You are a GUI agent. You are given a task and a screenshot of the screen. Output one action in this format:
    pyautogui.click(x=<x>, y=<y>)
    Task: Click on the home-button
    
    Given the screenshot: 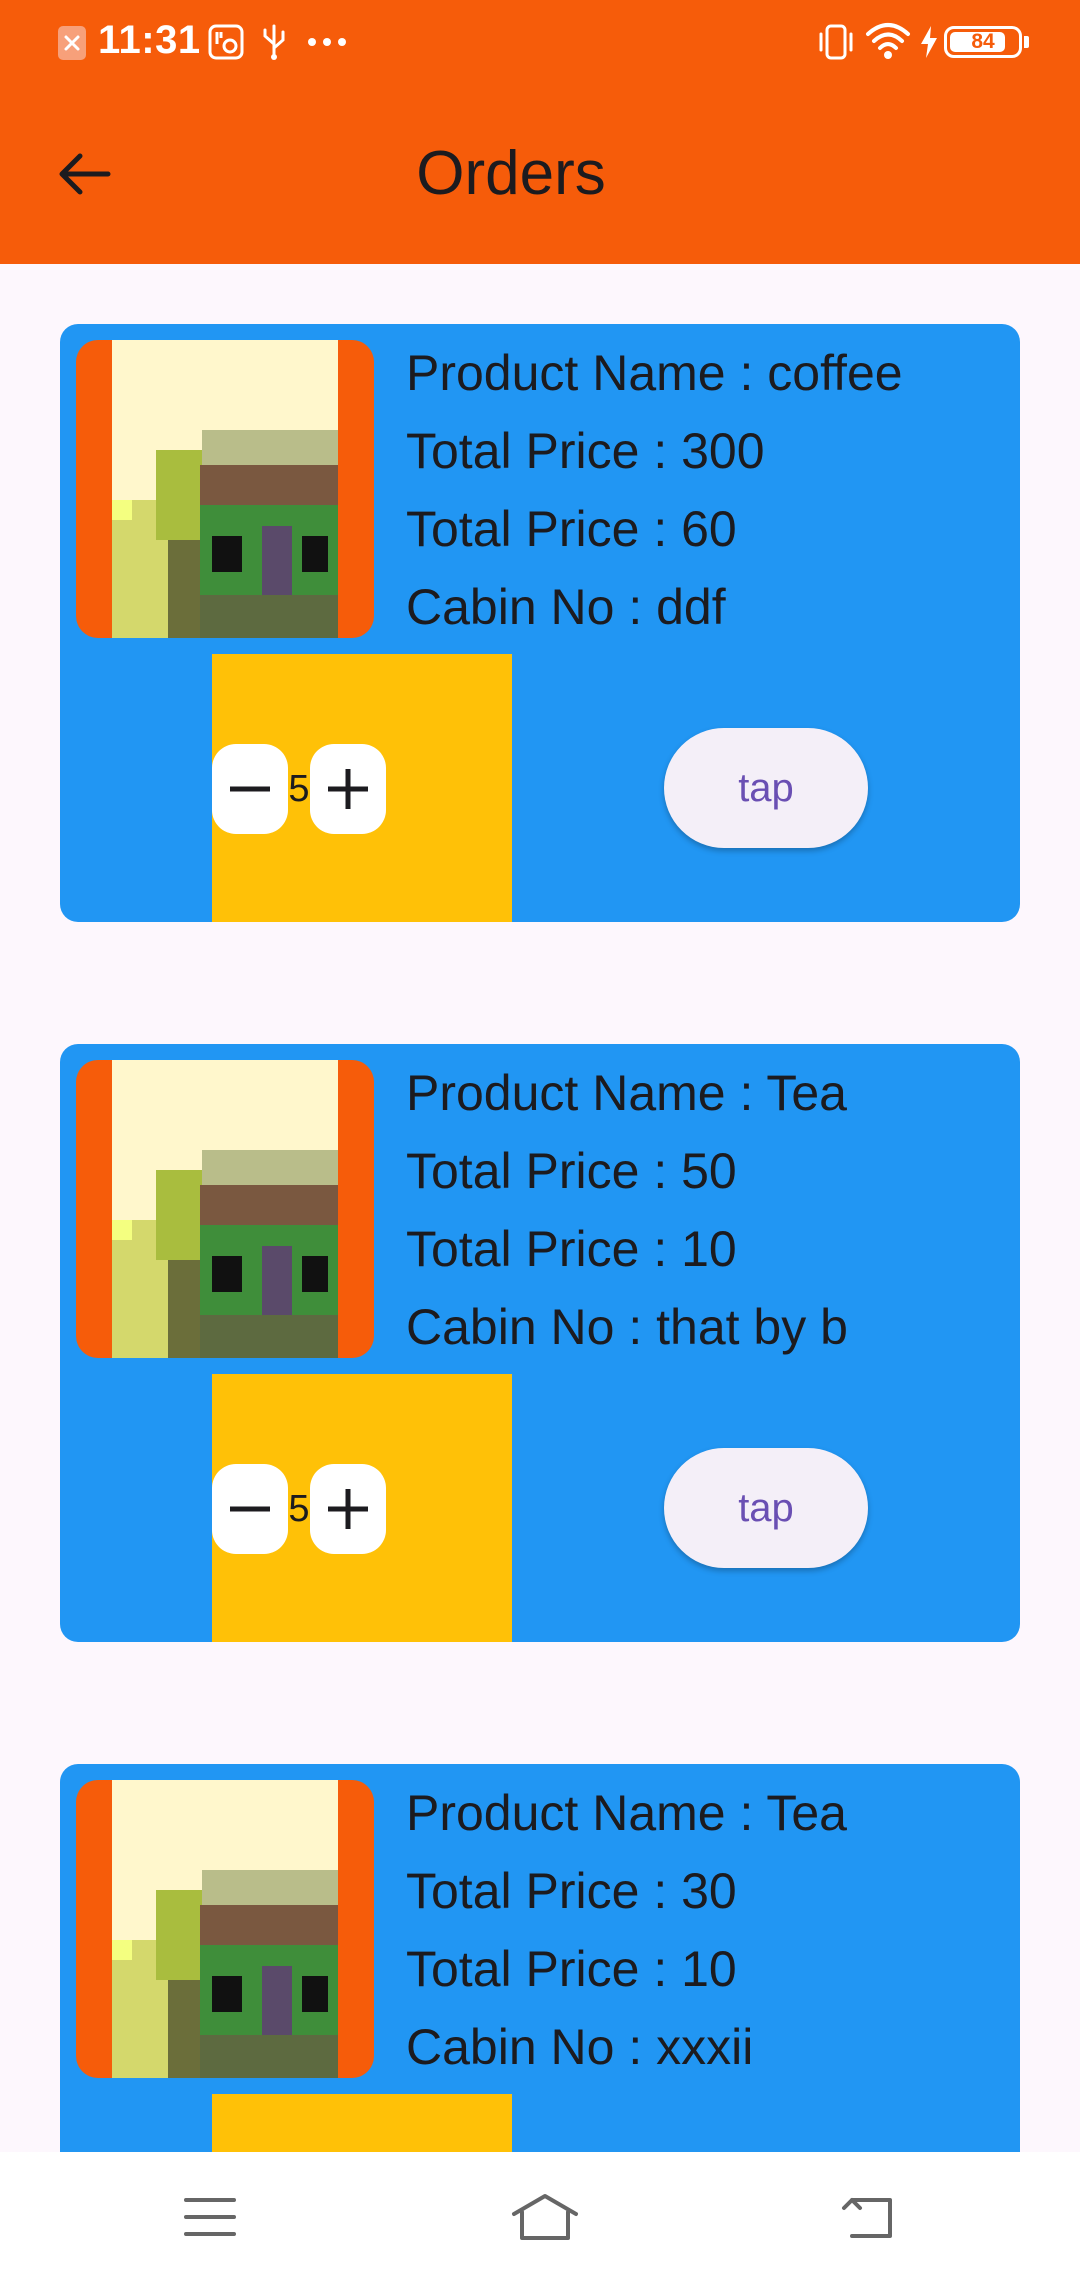 What is the action you would take?
    pyautogui.click(x=540, y=2217)
    